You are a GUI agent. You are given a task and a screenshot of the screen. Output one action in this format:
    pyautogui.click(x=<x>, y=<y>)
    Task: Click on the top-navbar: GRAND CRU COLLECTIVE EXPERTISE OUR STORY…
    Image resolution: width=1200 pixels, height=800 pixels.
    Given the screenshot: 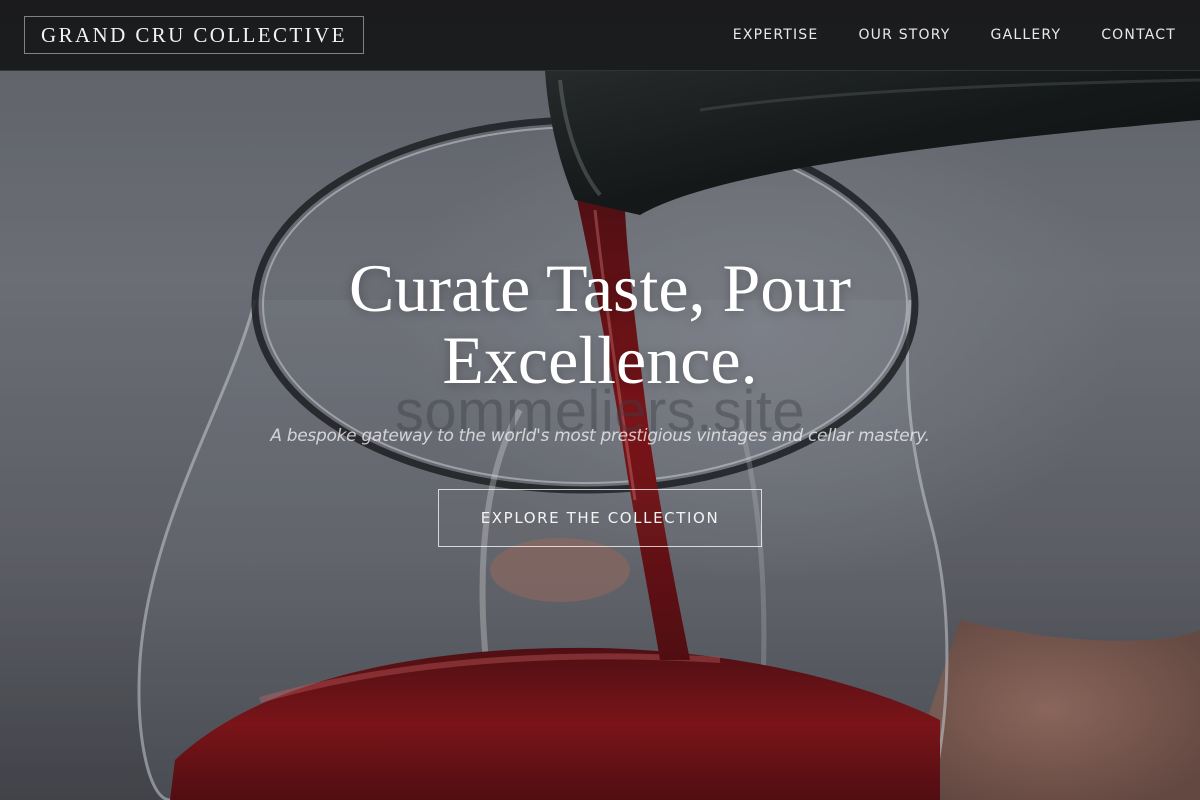 What is the action you would take?
    pyautogui.click(x=600, y=35)
    